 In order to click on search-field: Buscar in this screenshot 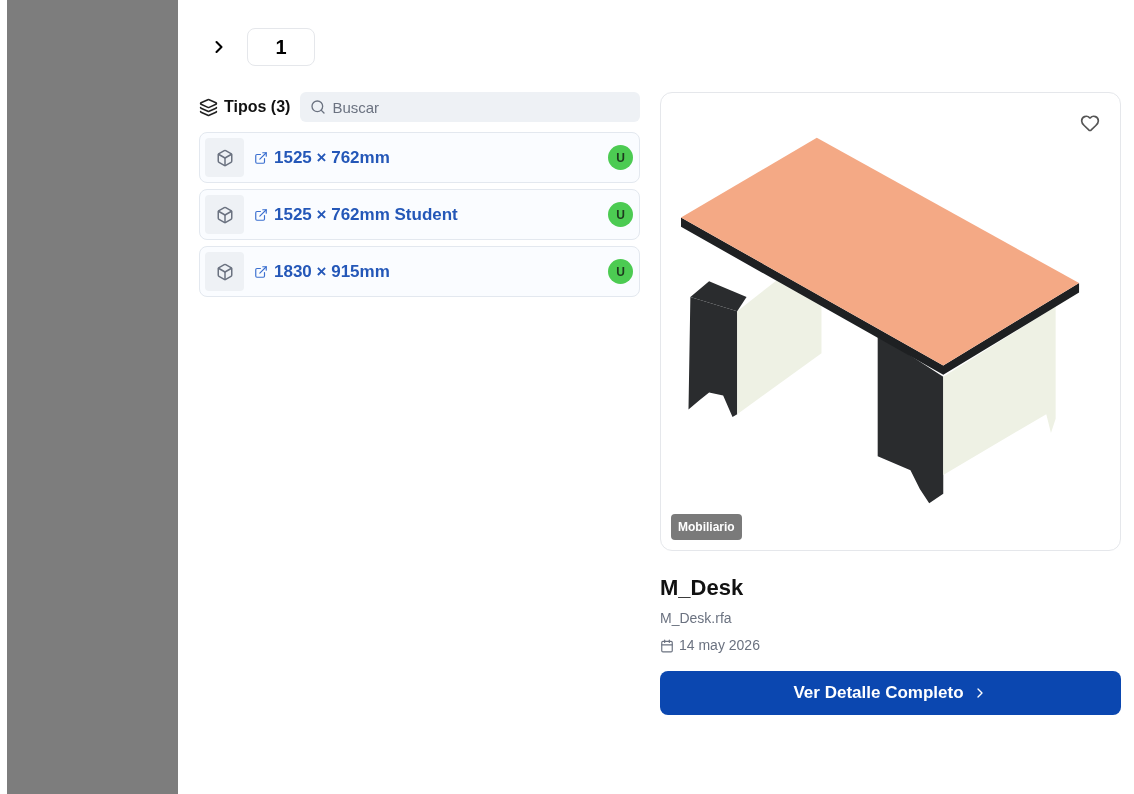, I will do `click(470, 107)`.